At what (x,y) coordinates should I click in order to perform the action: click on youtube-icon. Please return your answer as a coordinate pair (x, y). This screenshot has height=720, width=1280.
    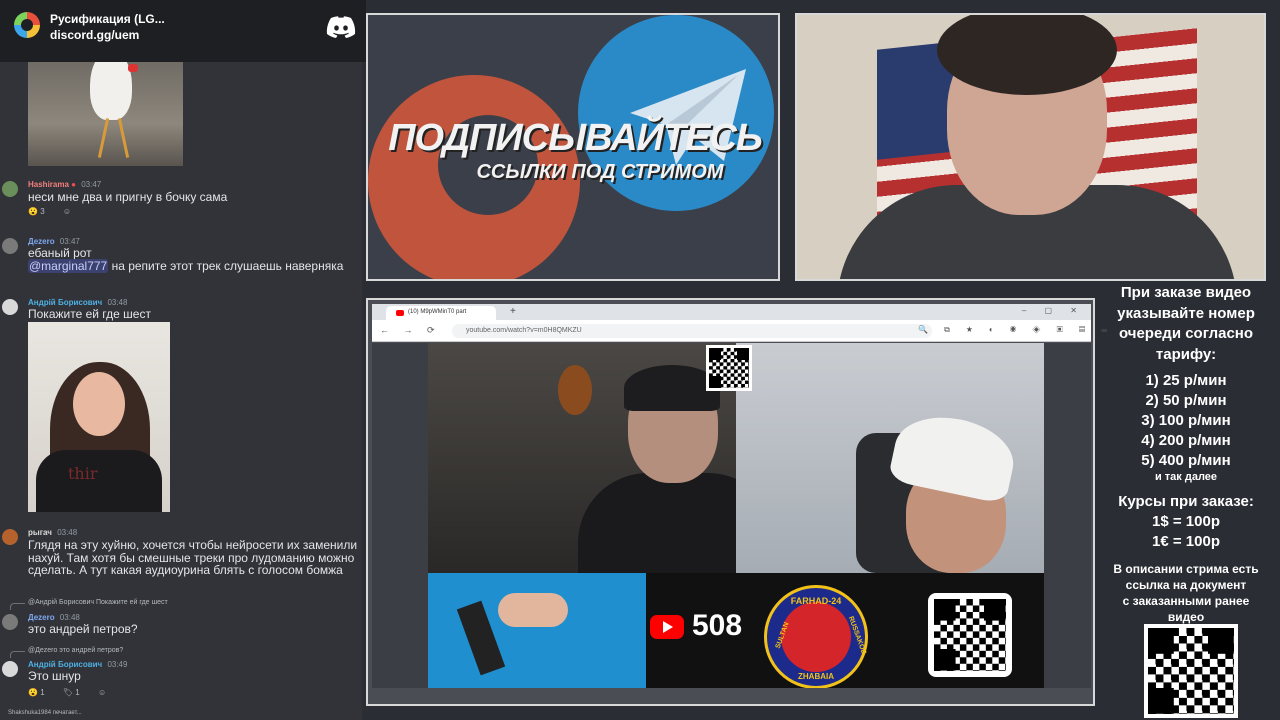
    Looking at the image, I should click on (667, 627).